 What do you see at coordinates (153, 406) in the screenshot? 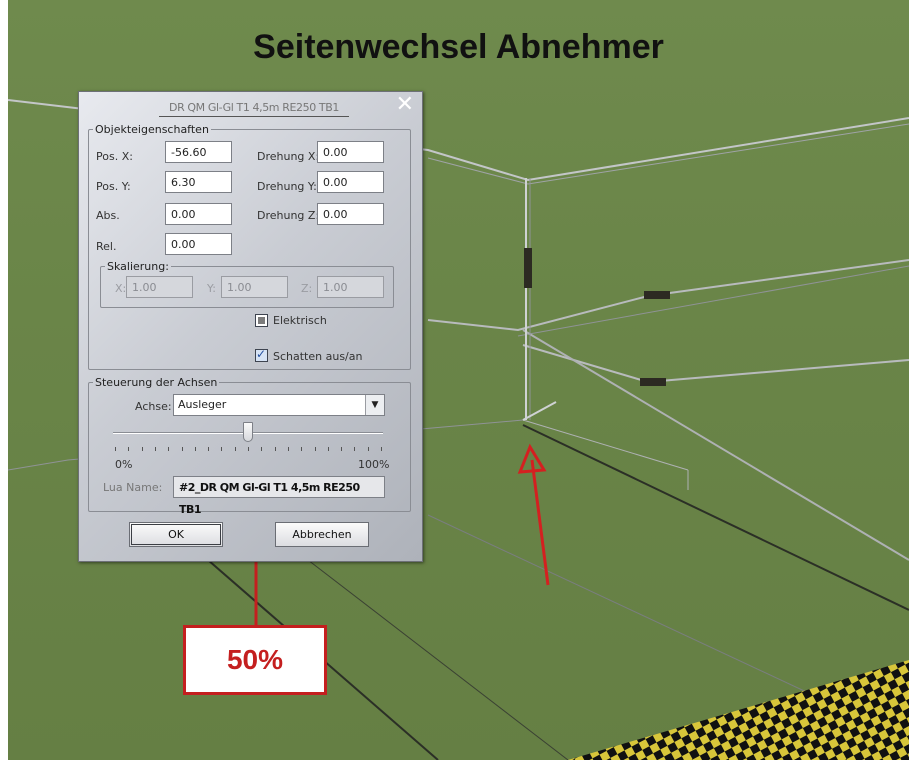
I see `axis-label: Achse:` at bounding box center [153, 406].